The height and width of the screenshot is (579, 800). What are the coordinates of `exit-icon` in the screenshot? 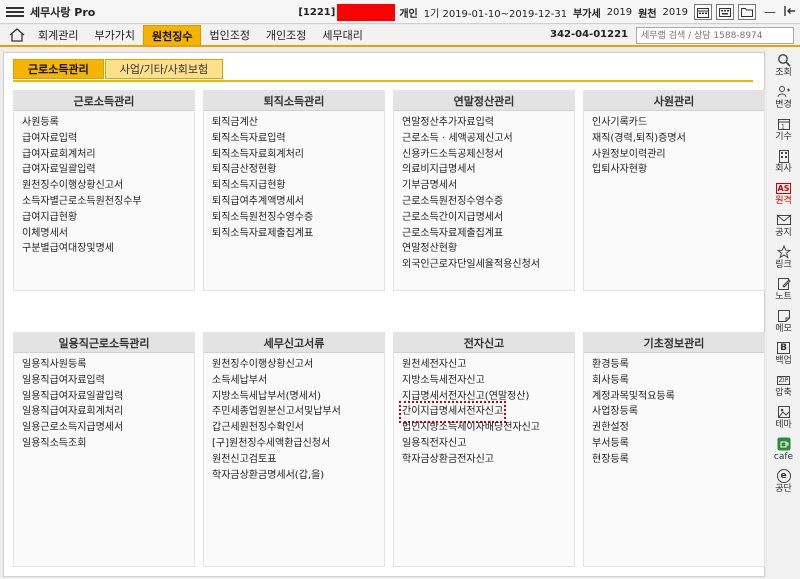 It's located at (790, 12).